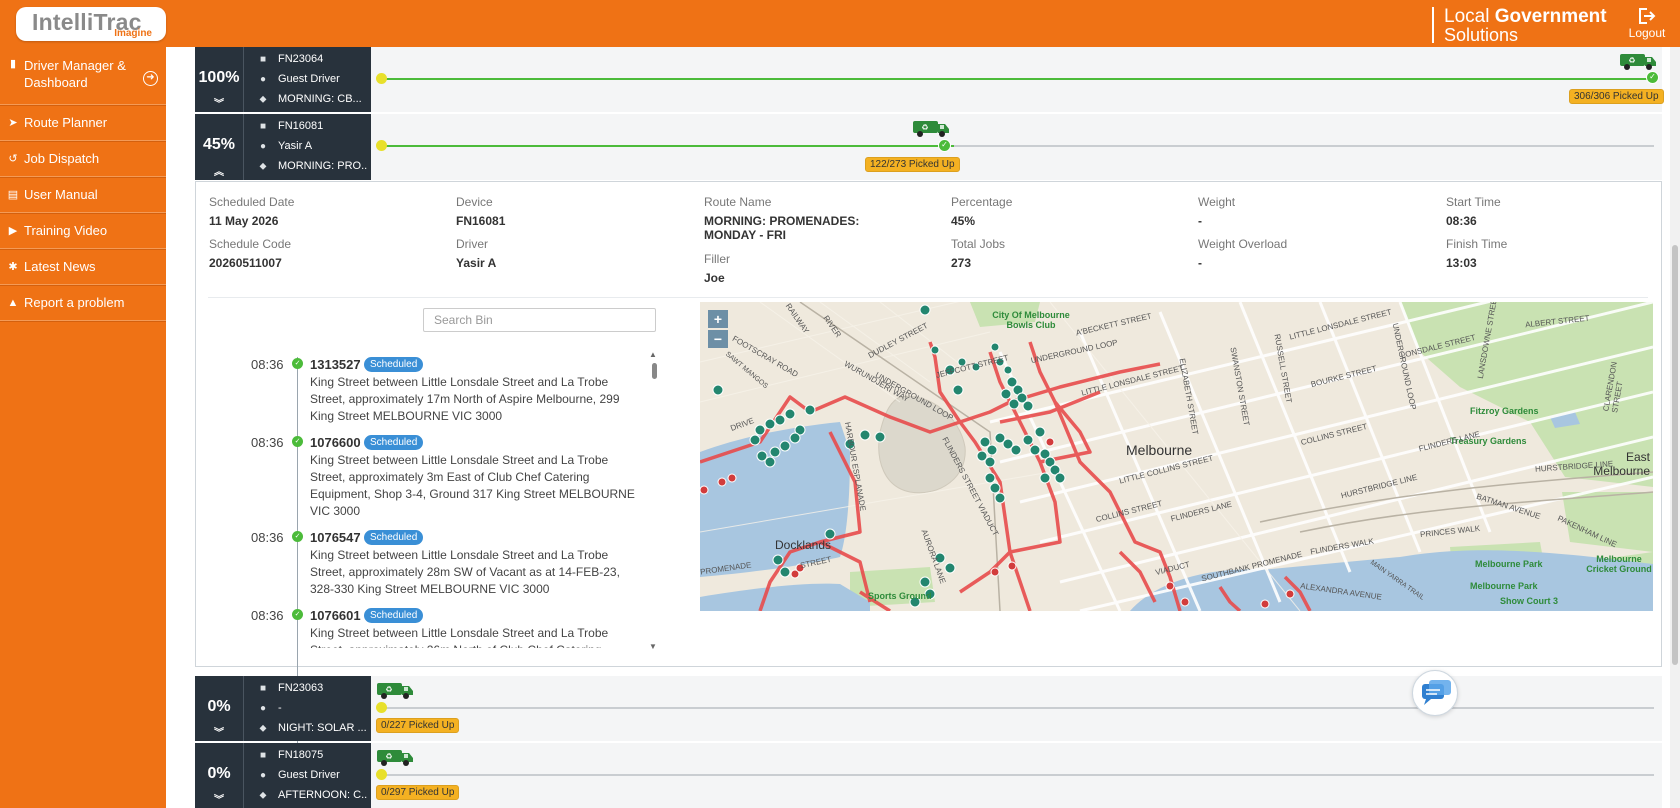 The image size is (1680, 808). What do you see at coordinates (418, 792) in the screenshot?
I see `picked-up-badge: 0/297 Picked Up` at bounding box center [418, 792].